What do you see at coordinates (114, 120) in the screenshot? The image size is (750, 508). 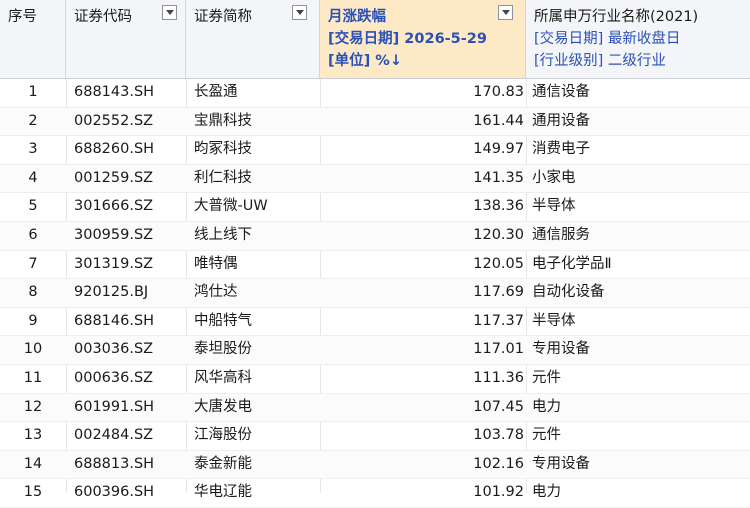 I see `row-code: 002552.SZ` at bounding box center [114, 120].